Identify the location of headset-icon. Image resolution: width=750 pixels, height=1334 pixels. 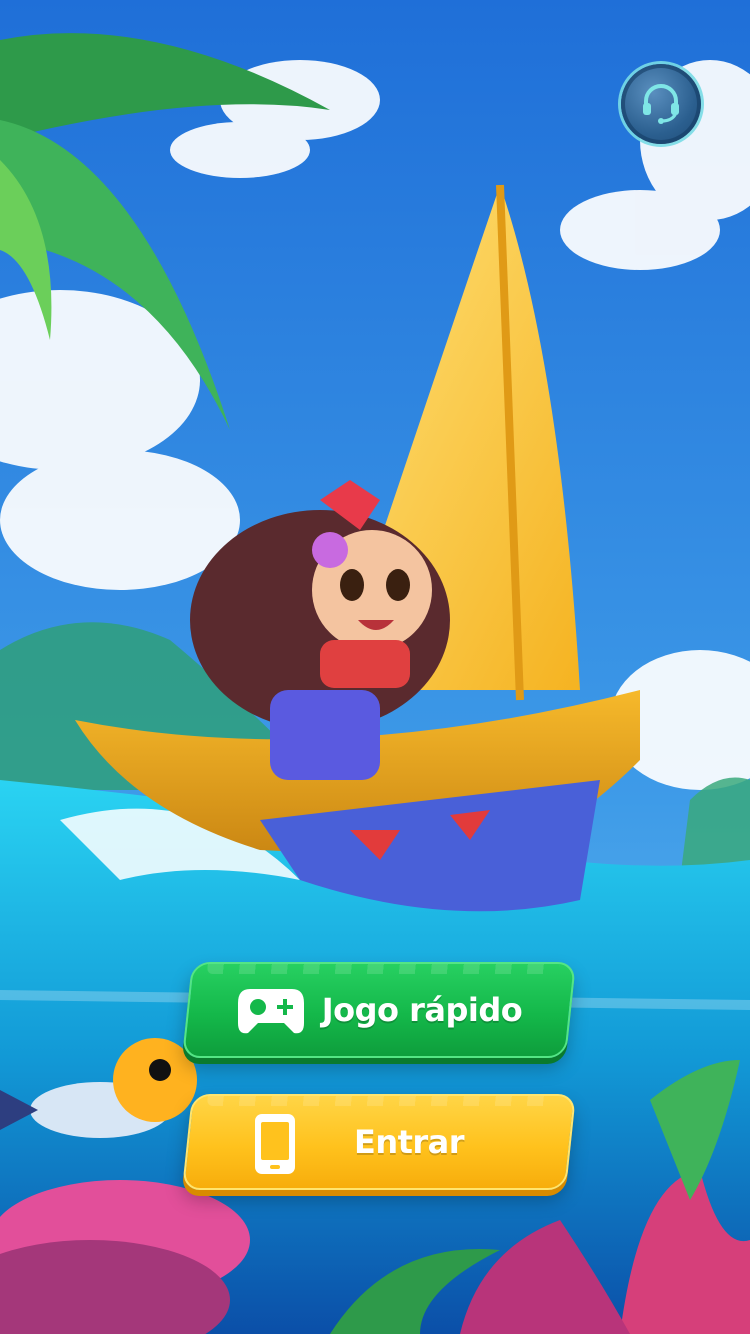
(661, 104).